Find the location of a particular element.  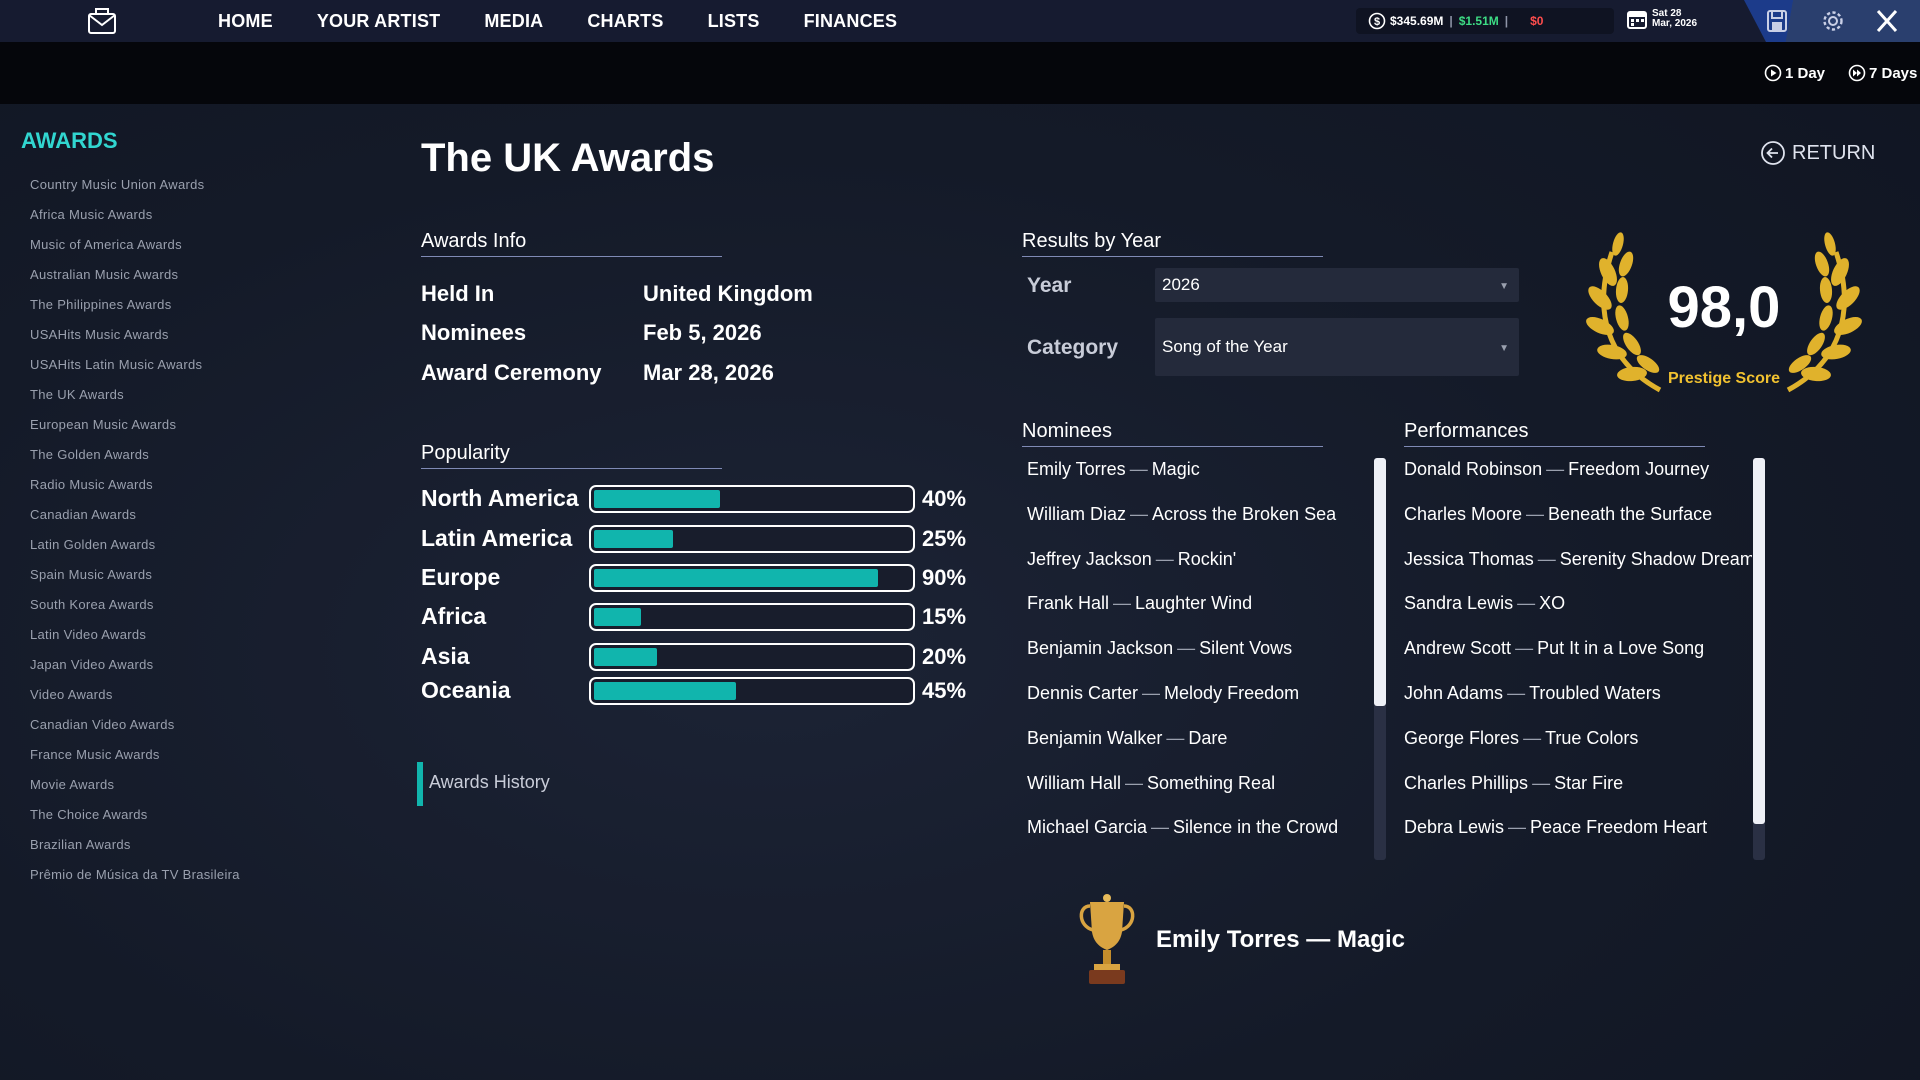

sidebar-item: Canadian Video Awards is located at coordinates (135, 731).